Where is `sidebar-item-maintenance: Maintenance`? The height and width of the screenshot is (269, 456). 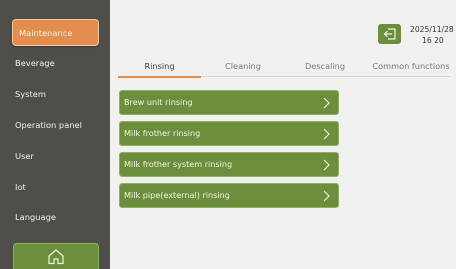 sidebar-item-maintenance: Maintenance is located at coordinates (55, 32).